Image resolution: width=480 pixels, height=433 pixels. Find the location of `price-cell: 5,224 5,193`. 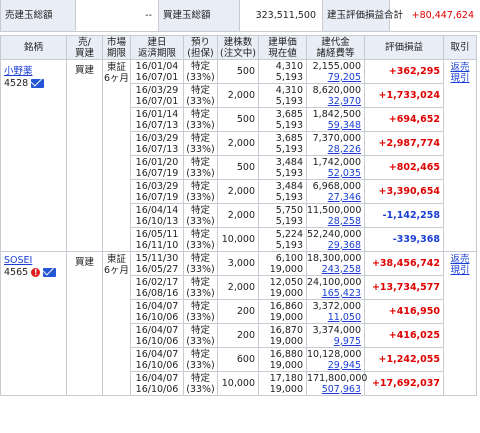

price-cell: 5,224 5,193 is located at coordinates (282, 239).